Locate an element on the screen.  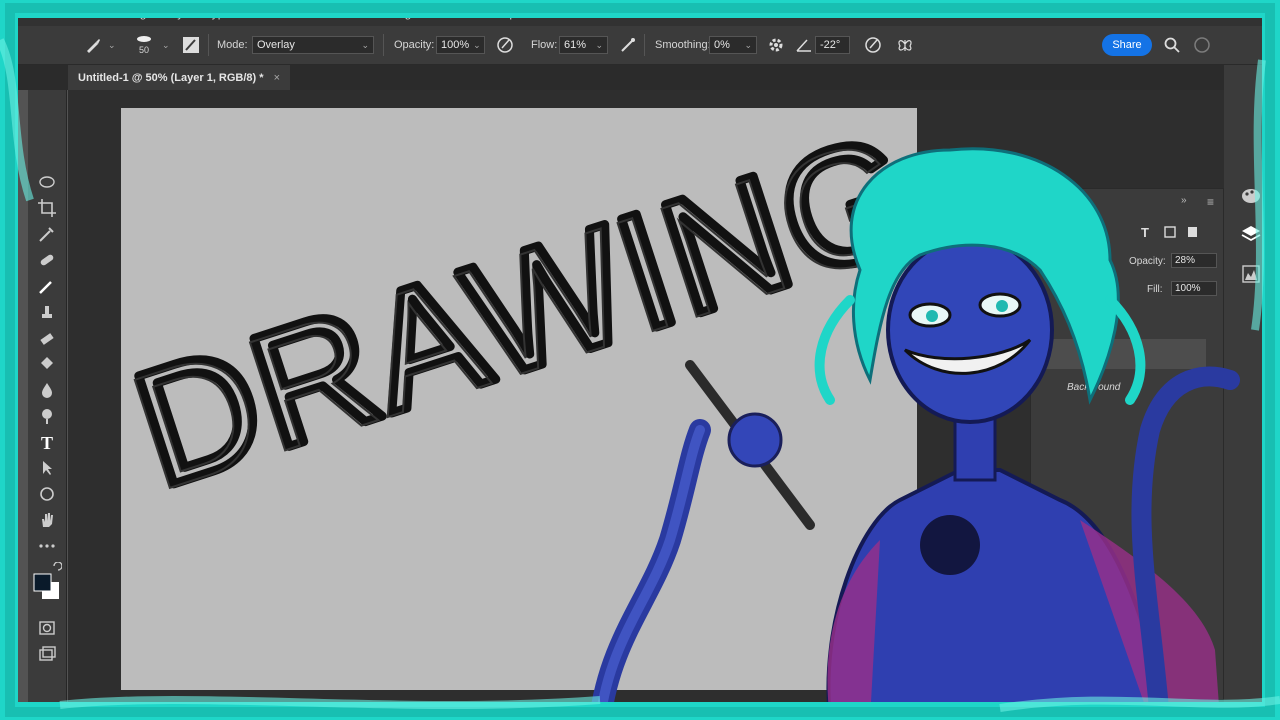
smoothing-field: 0% ⌄ is located at coordinates (733, 45).